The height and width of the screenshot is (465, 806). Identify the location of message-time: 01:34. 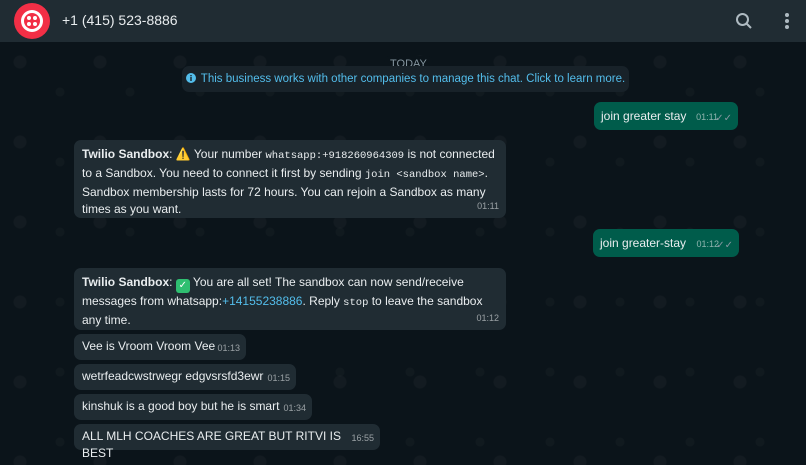
(294, 408).